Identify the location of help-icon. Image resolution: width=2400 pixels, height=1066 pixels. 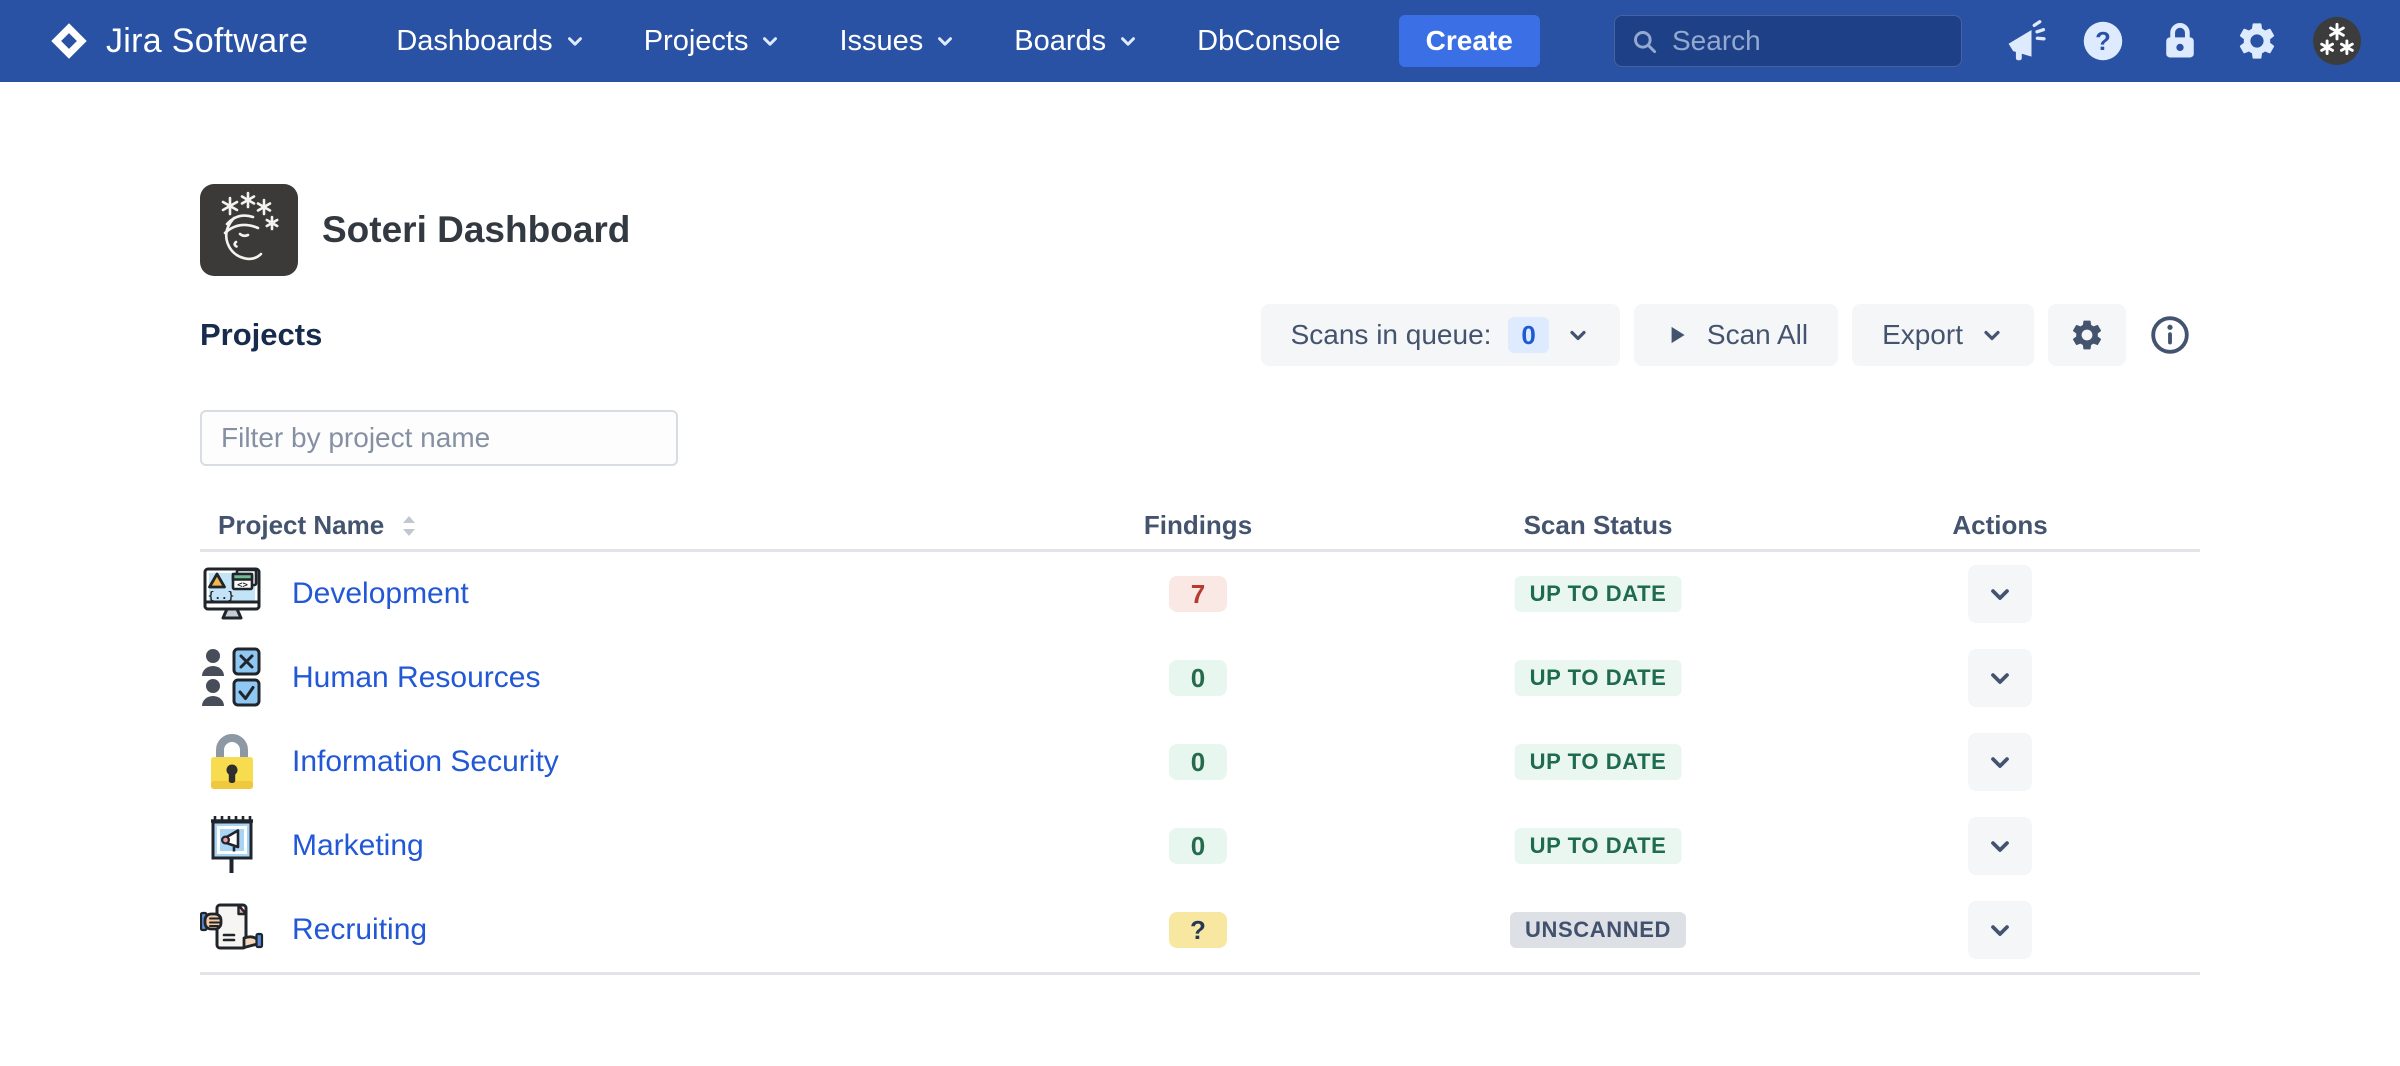
(2103, 41).